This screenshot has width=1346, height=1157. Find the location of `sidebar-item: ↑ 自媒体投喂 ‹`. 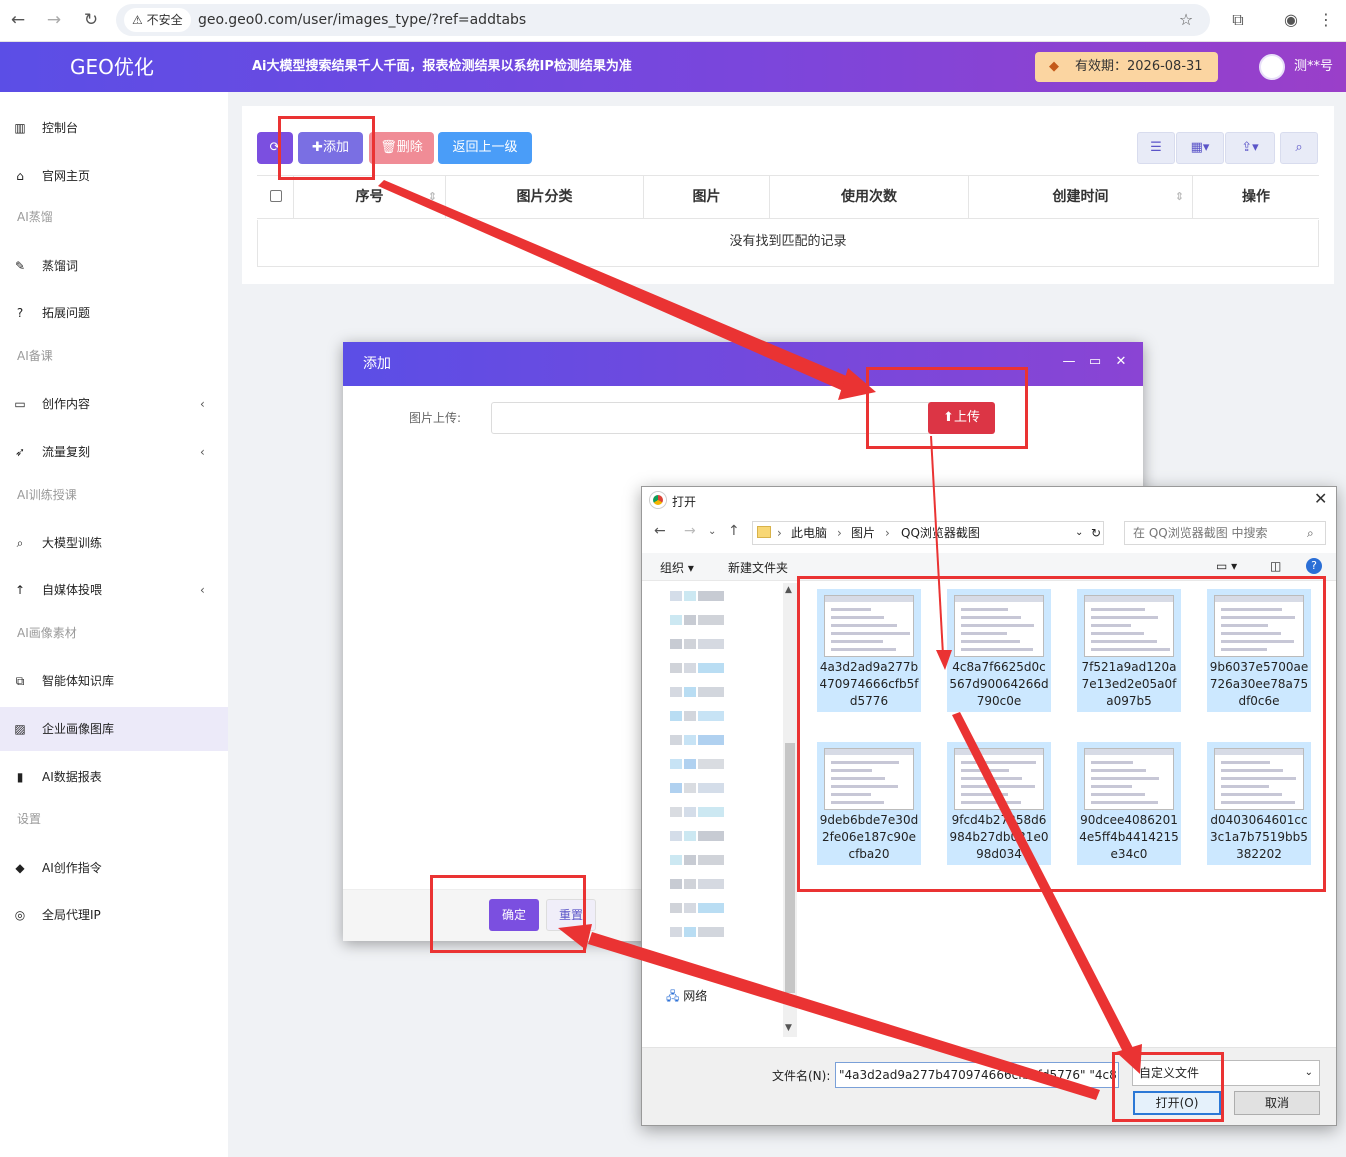

sidebar-item: ↑ 自媒体投喂 ‹ is located at coordinates (114, 590).